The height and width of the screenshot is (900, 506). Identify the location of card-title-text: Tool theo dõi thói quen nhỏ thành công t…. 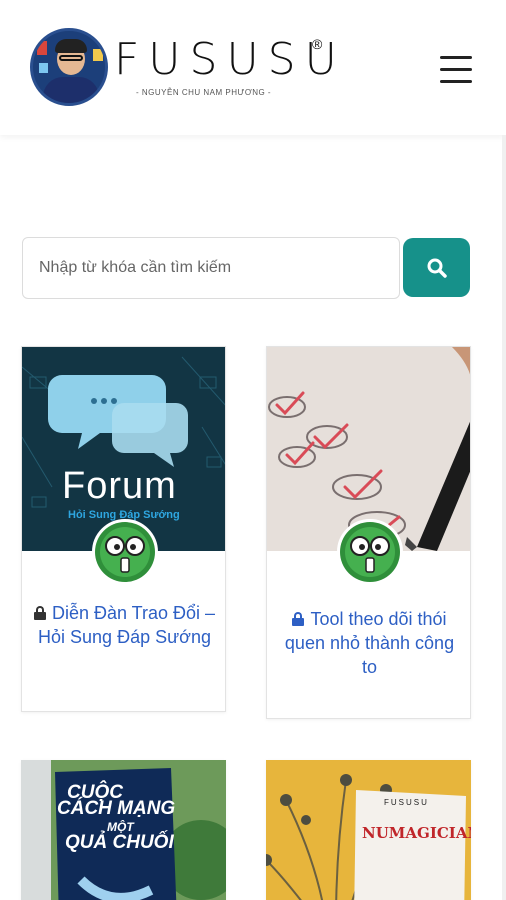
(369, 643).